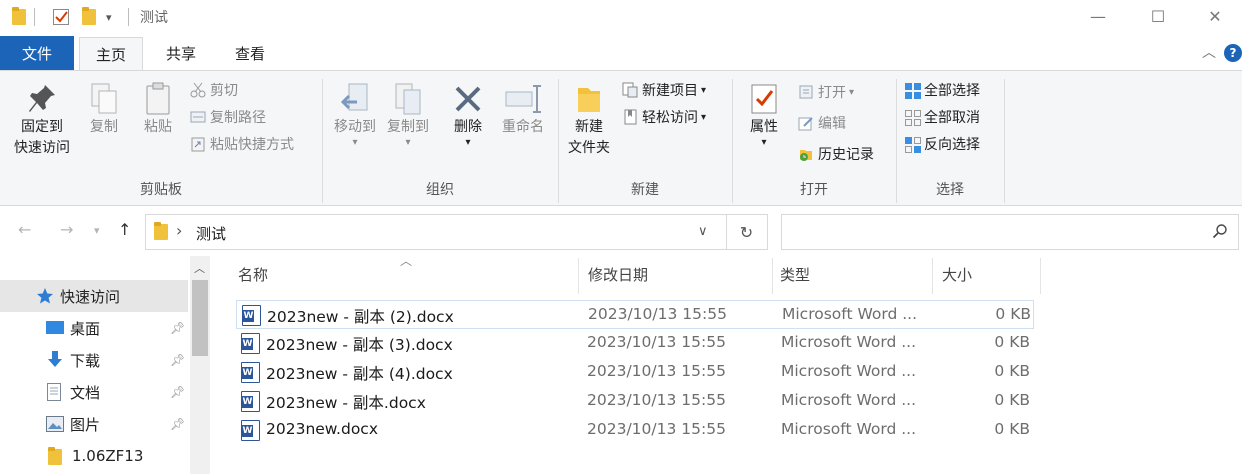 Image resolution: width=1242 pixels, height=474 pixels. I want to click on file-name: 2023new - 副本 (2).docx, so click(360, 317).